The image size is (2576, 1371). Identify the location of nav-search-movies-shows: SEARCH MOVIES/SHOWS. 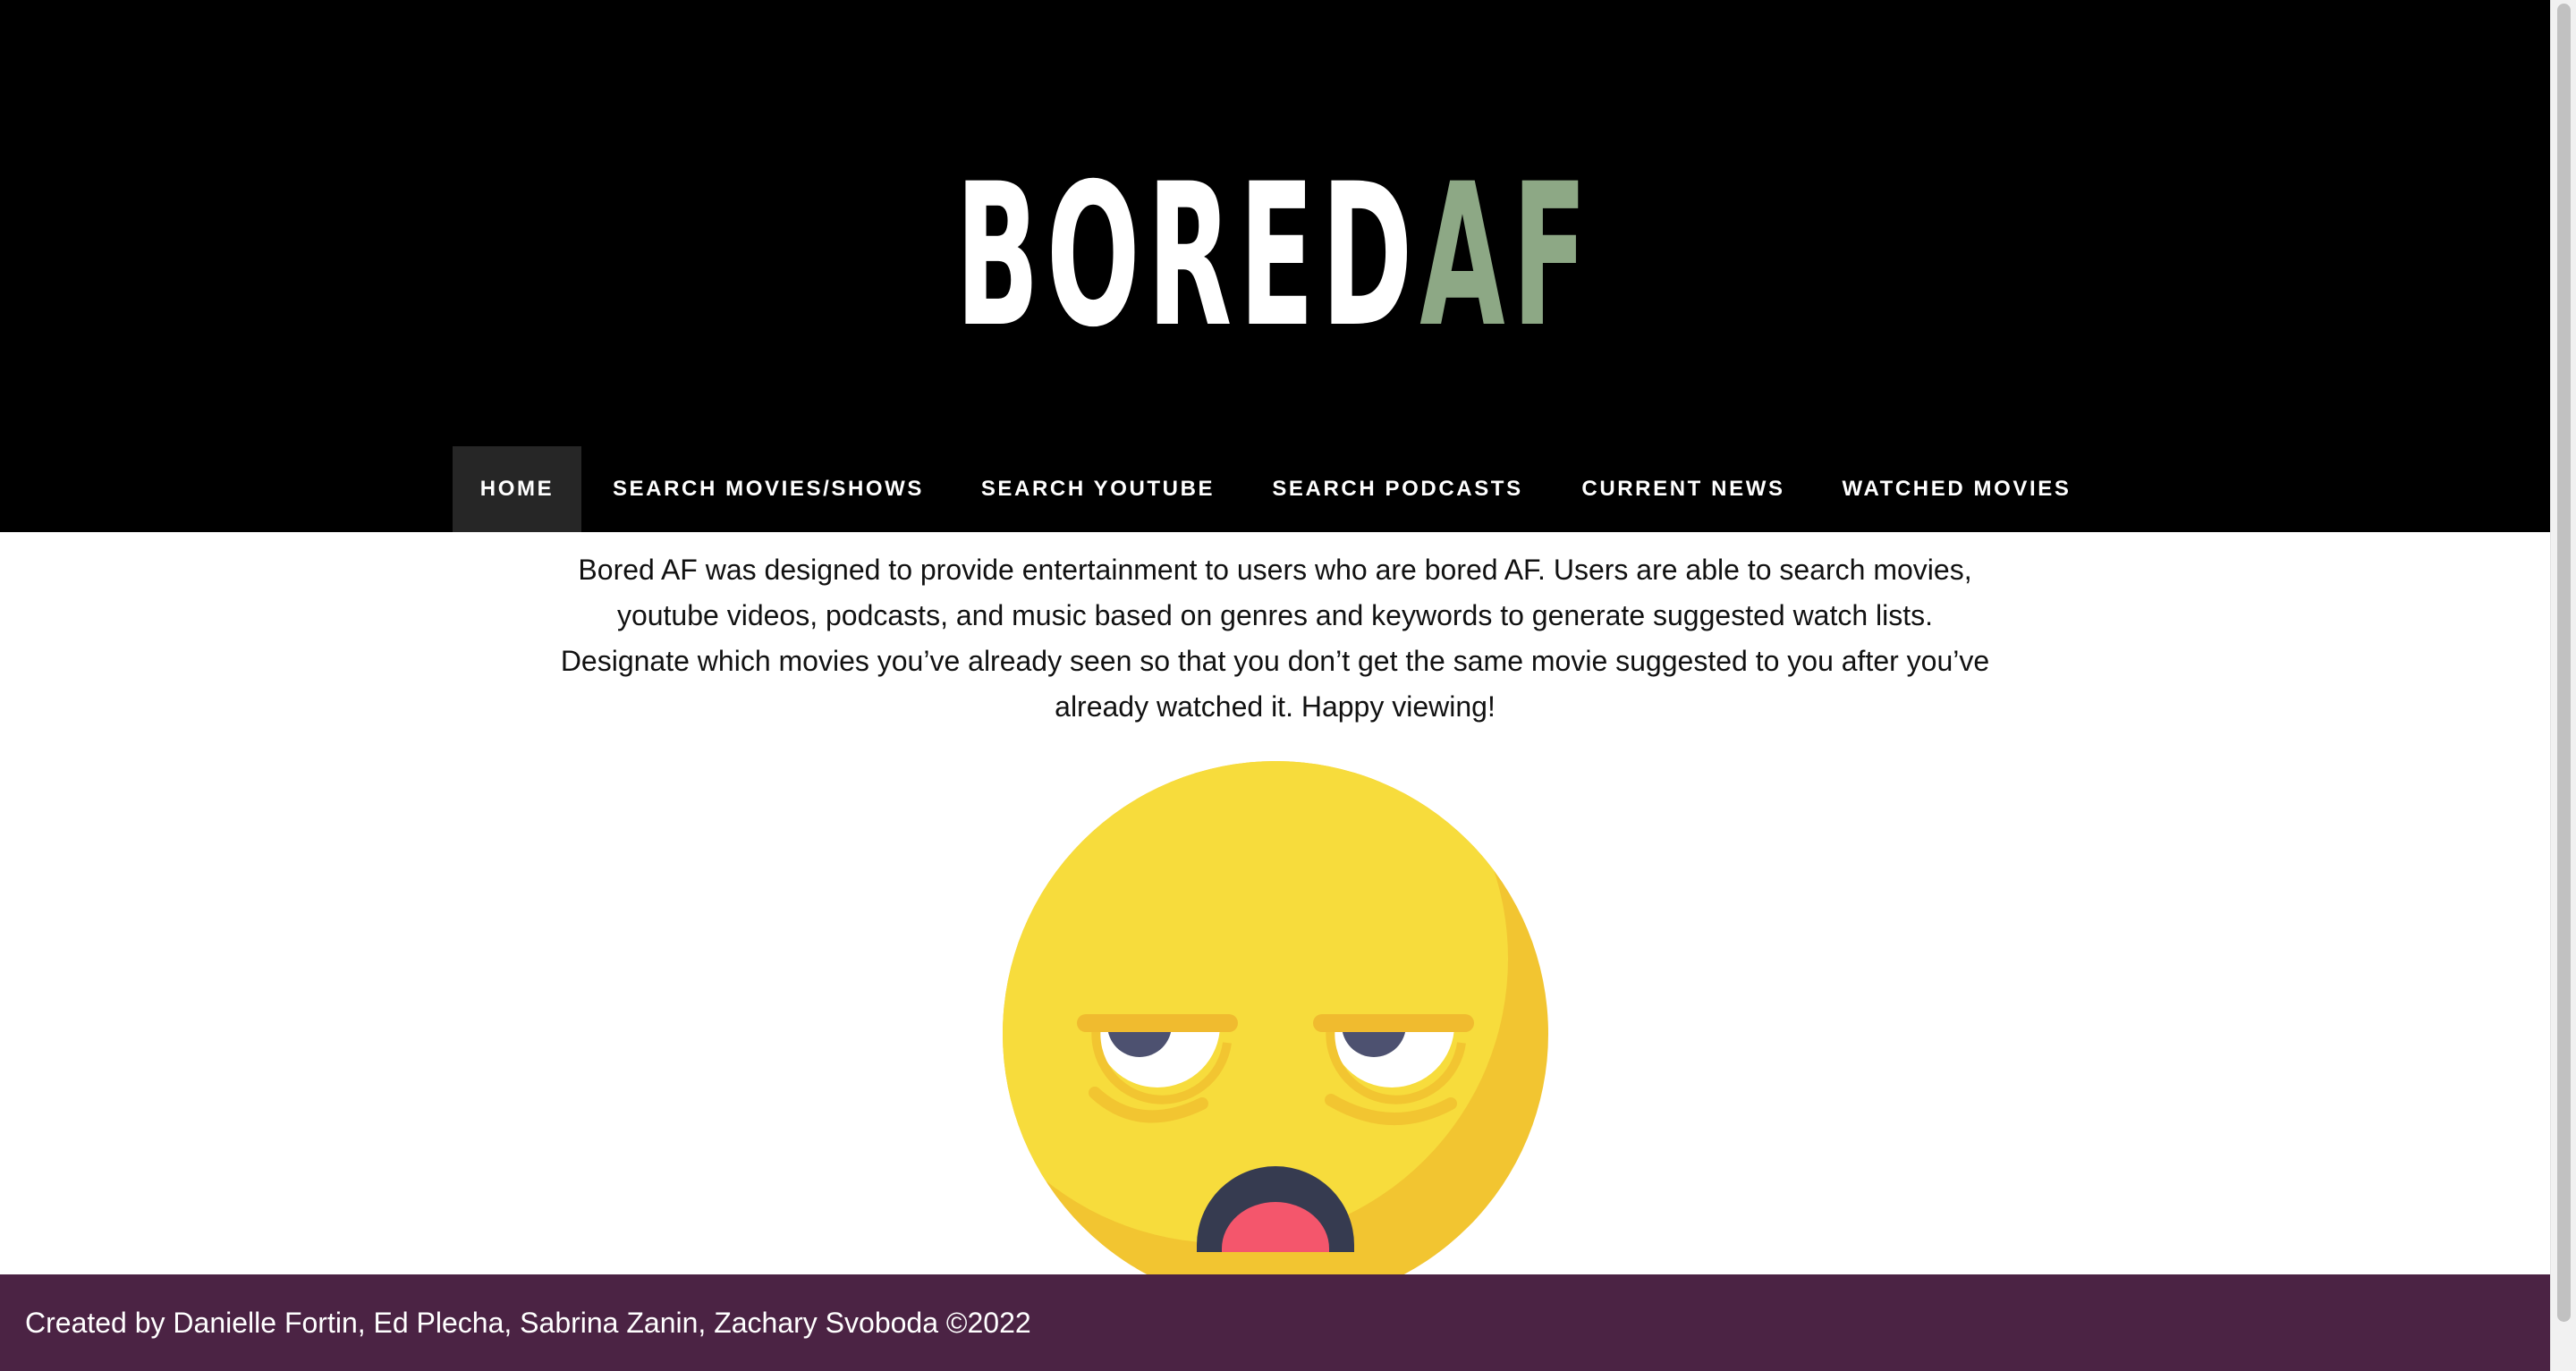
(768, 489).